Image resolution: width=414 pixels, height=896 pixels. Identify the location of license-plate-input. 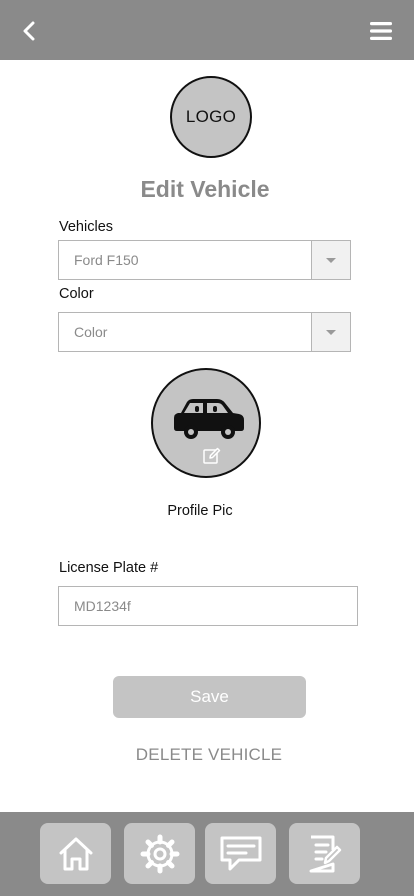
(208, 606).